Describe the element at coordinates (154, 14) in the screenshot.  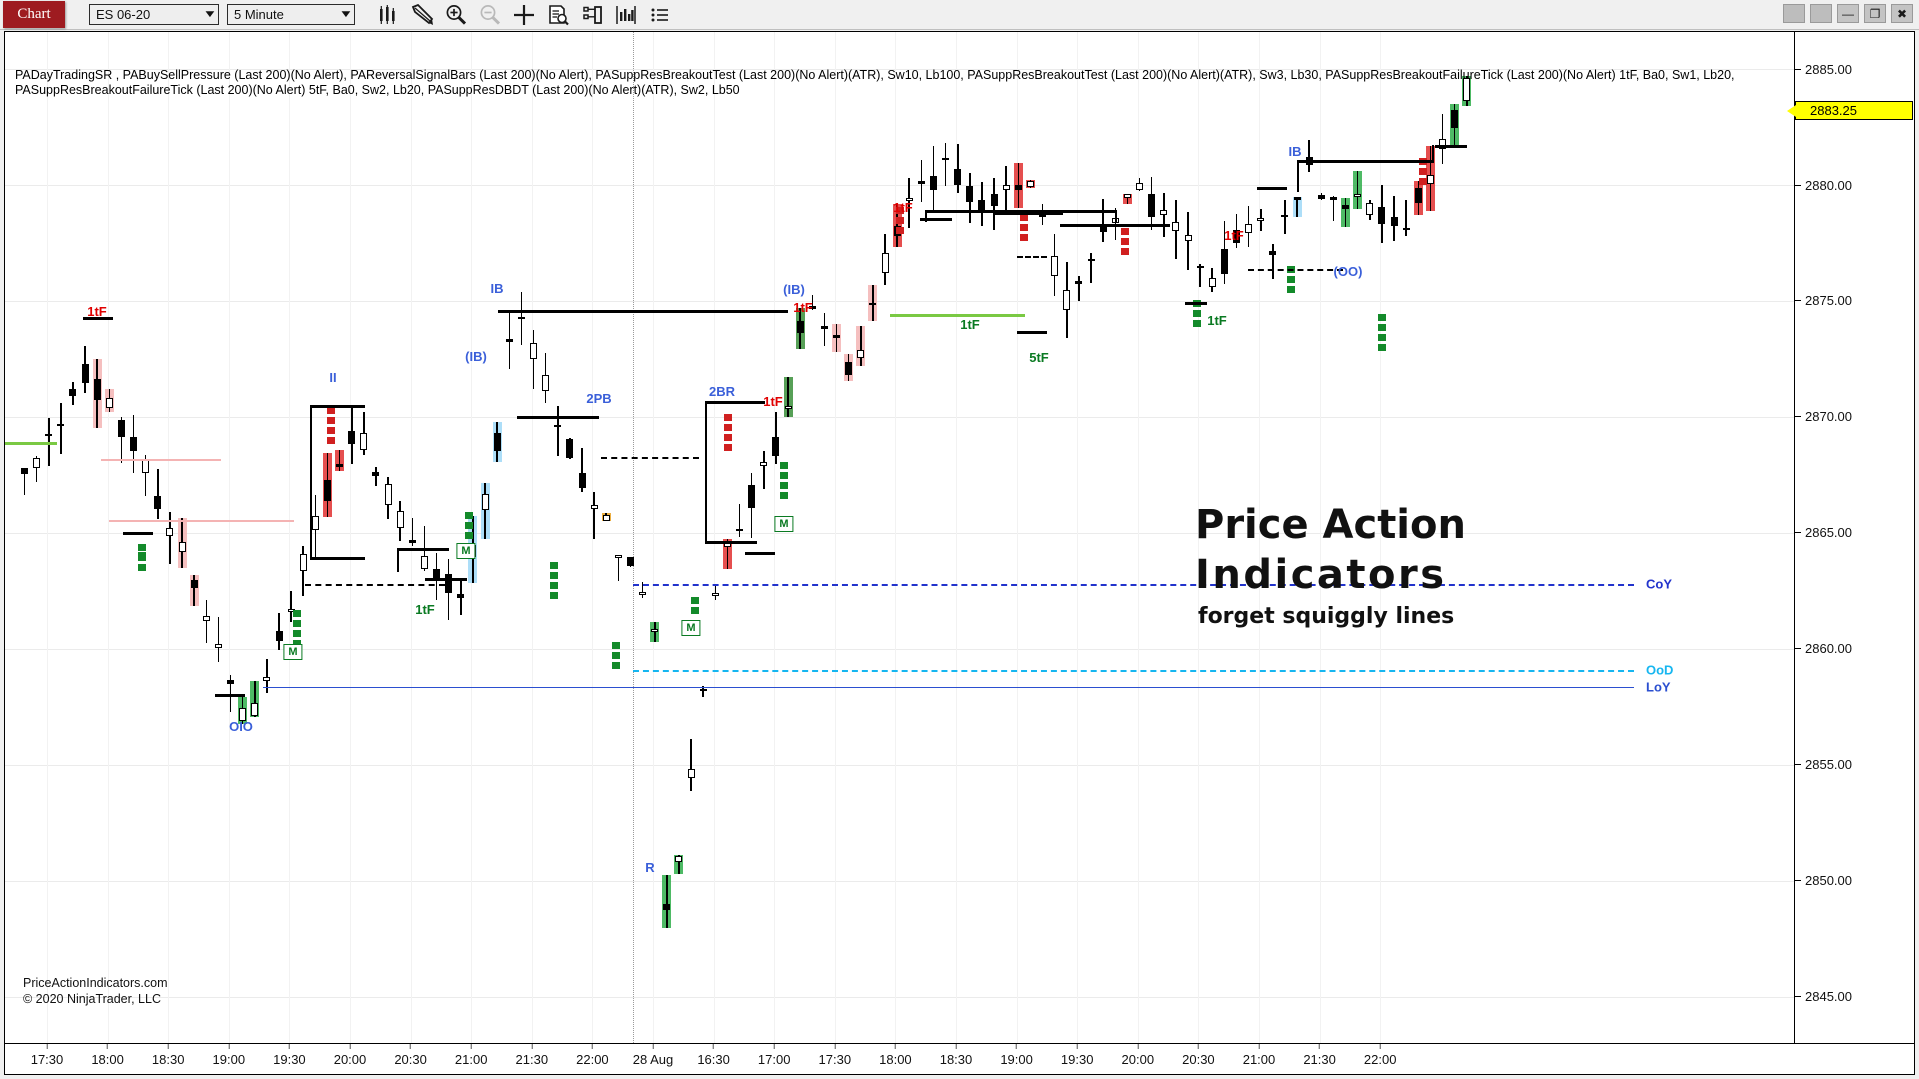
I see `instrument-select: ES 06-20 ▼` at that location.